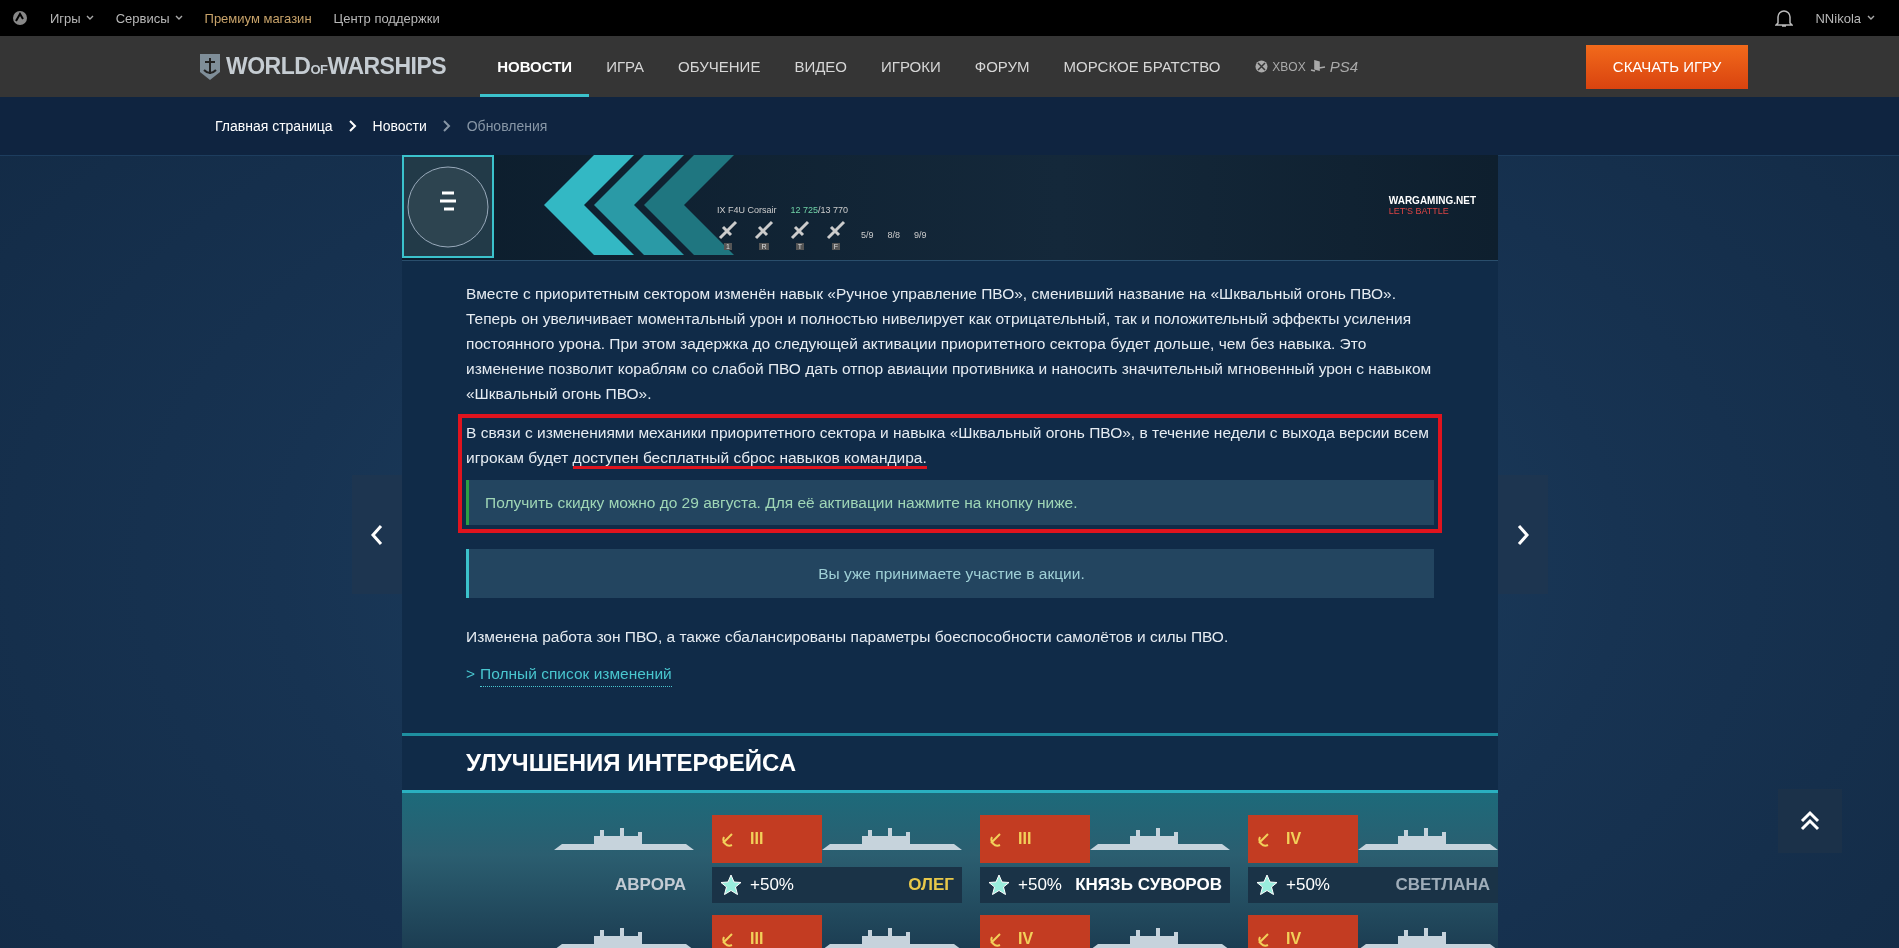 The image size is (1899, 948). What do you see at coordinates (1432, 200) in the screenshot?
I see `brand-logo-text: WARGAMING.NET` at bounding box center [1432, 200].